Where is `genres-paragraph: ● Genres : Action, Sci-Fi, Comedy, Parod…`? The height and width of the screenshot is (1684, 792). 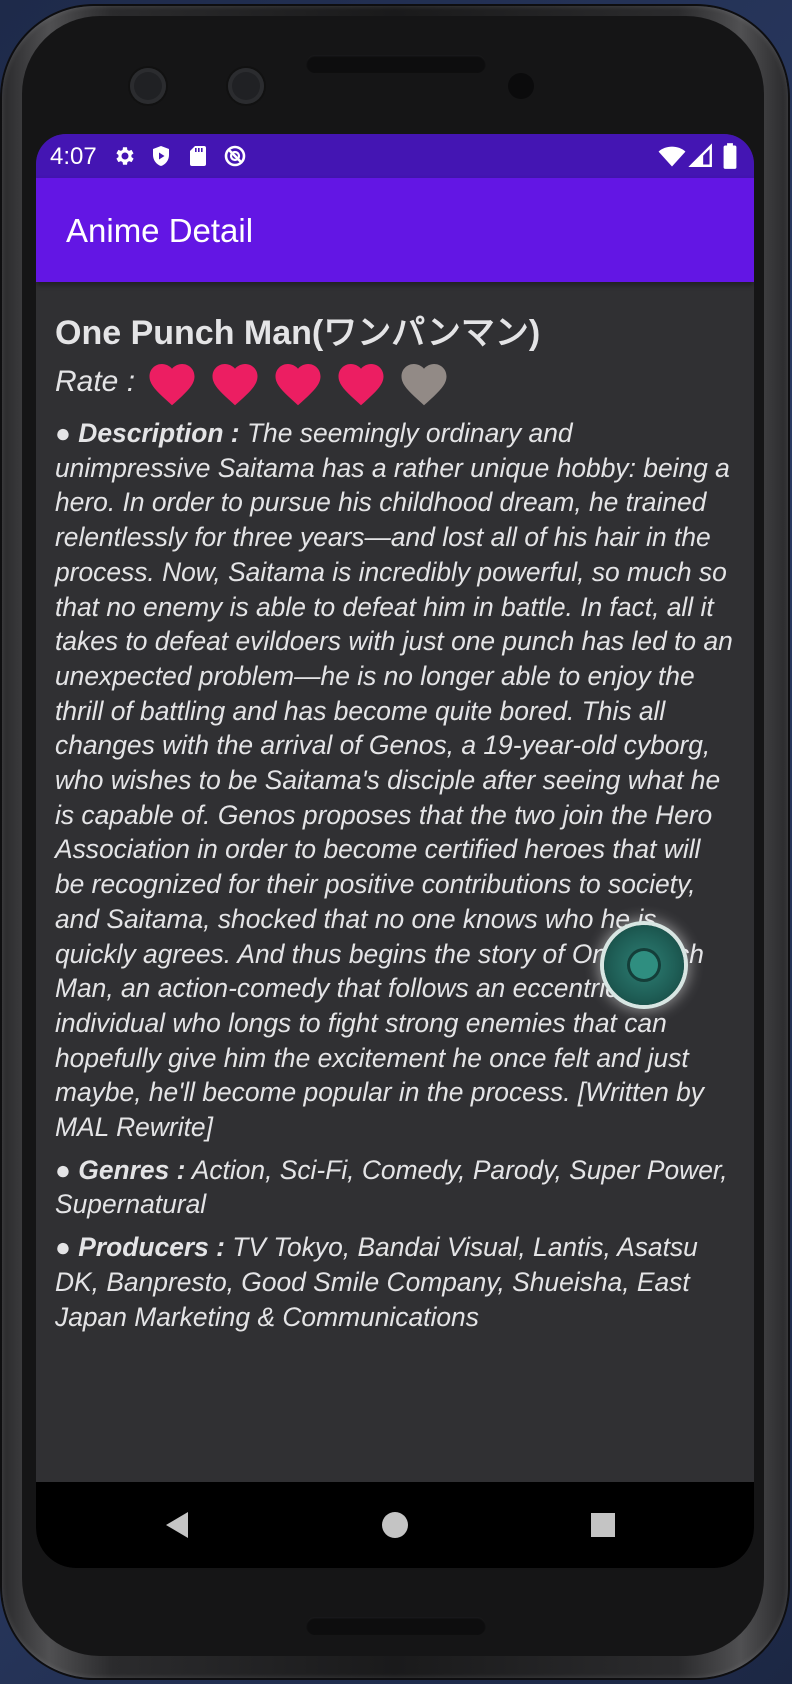 genres-paragraph: ● Genres : Action, Sci-Fi, Comedy, Parod… is located at coordinates (395, 1187).